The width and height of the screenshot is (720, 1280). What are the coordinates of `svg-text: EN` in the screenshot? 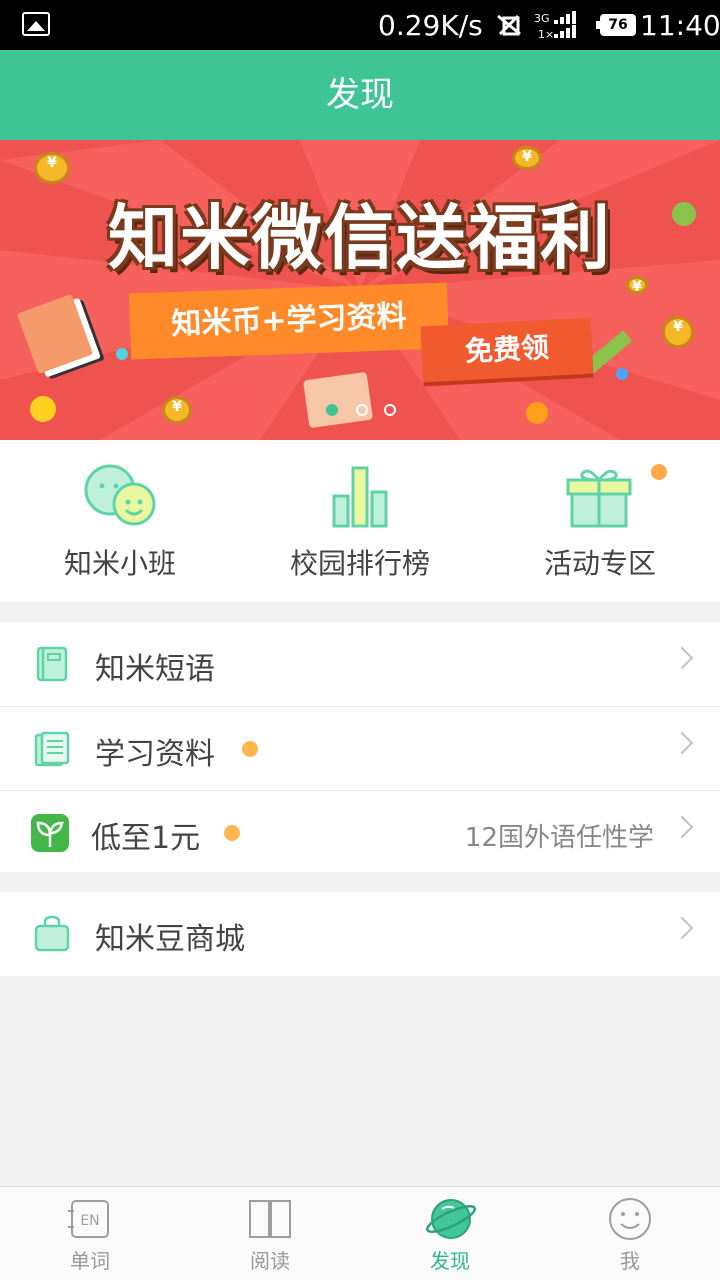 It's located at (89, 1221).